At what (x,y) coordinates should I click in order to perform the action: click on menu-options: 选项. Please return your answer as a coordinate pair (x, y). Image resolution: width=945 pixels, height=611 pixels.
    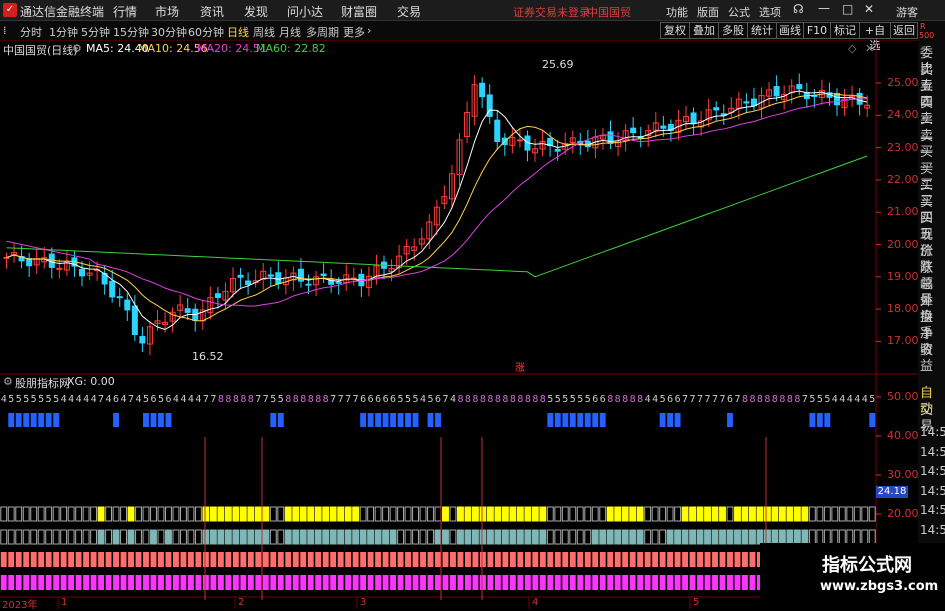
    Looking at the image, I should click on (770, 12).